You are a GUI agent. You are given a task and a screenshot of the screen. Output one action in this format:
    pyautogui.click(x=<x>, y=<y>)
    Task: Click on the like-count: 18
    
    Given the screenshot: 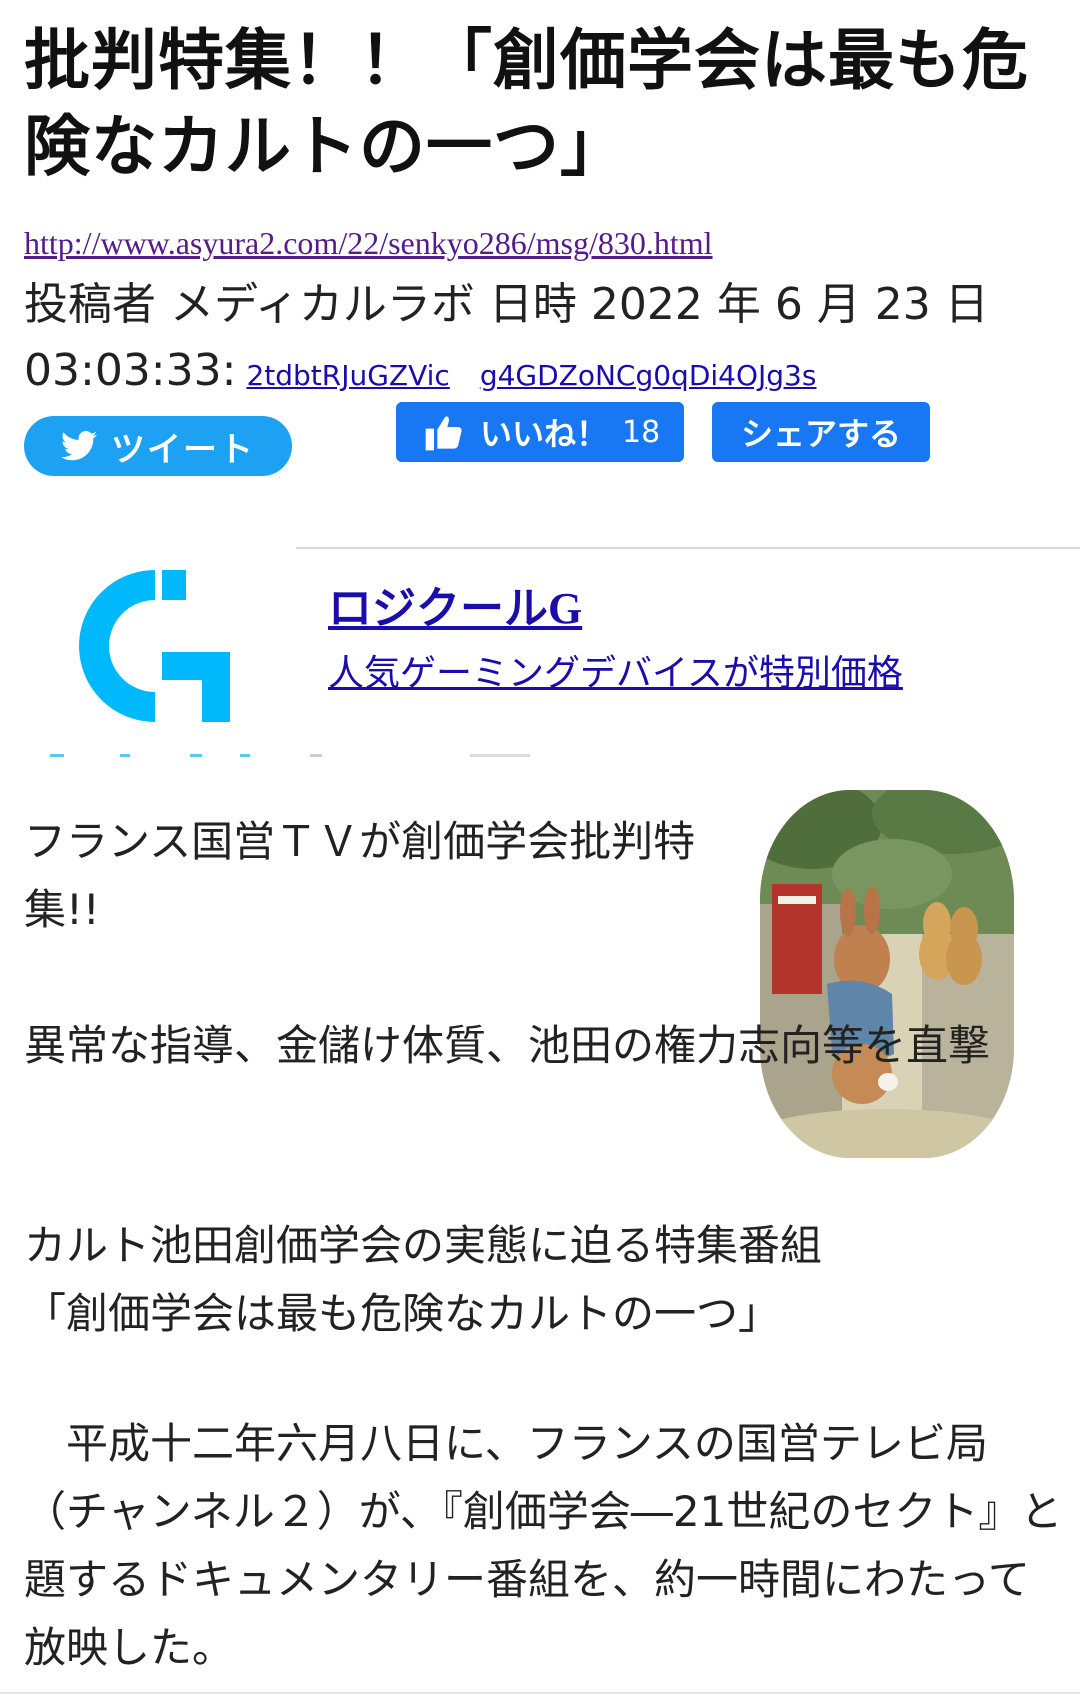 What is the action you would take?
    pyautogui.click(x=641, y=432)
    